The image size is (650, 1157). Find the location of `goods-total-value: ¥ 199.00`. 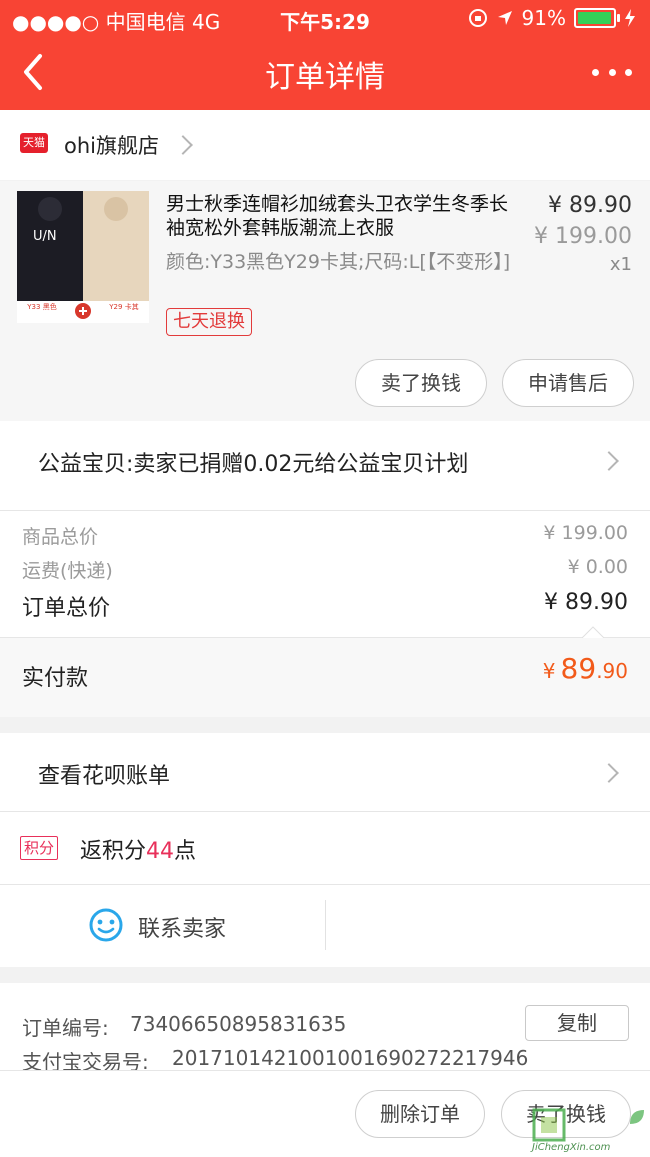

goods-total-value: ¥ 199.00 is located at coordinates (585, 533).